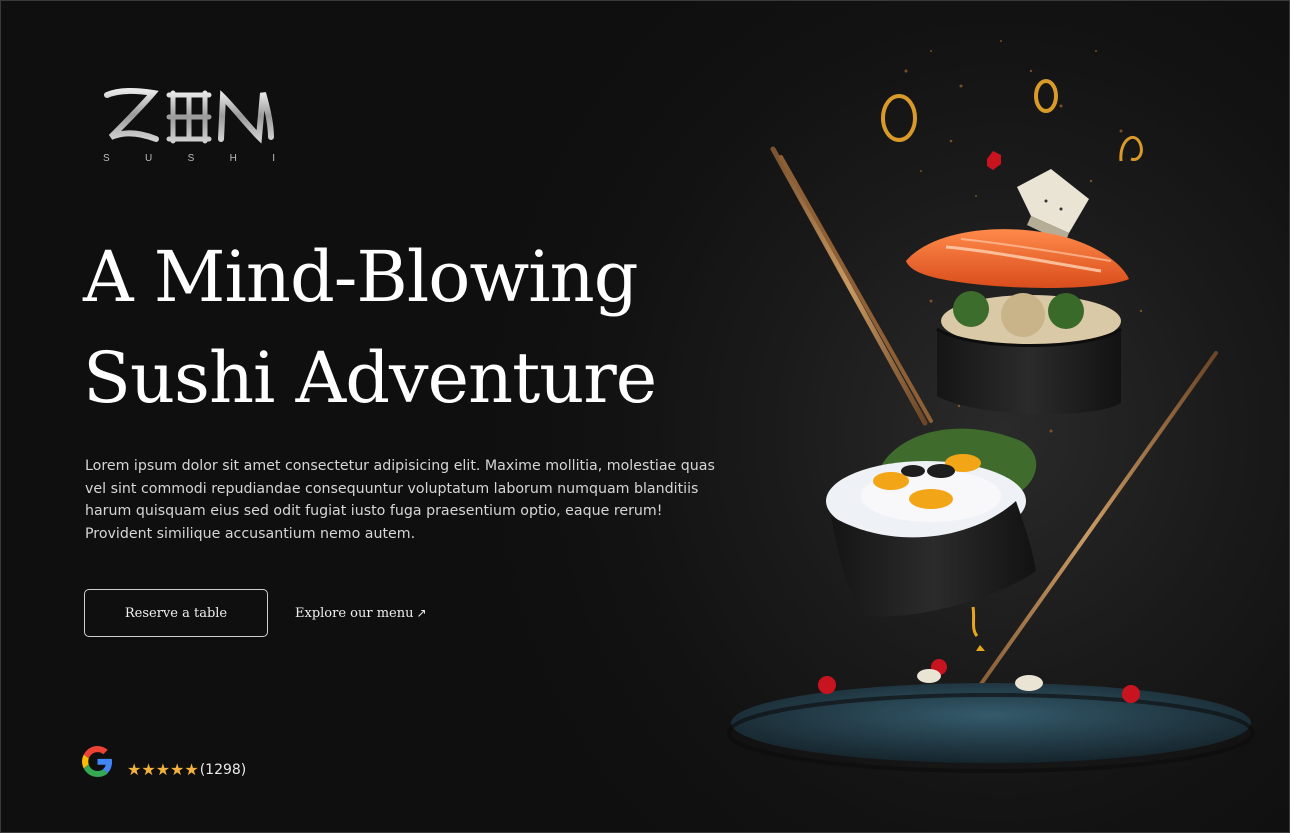 This screenshot has height=833, width=1290. I want to click on salmon-slice, so click(1017, 258).